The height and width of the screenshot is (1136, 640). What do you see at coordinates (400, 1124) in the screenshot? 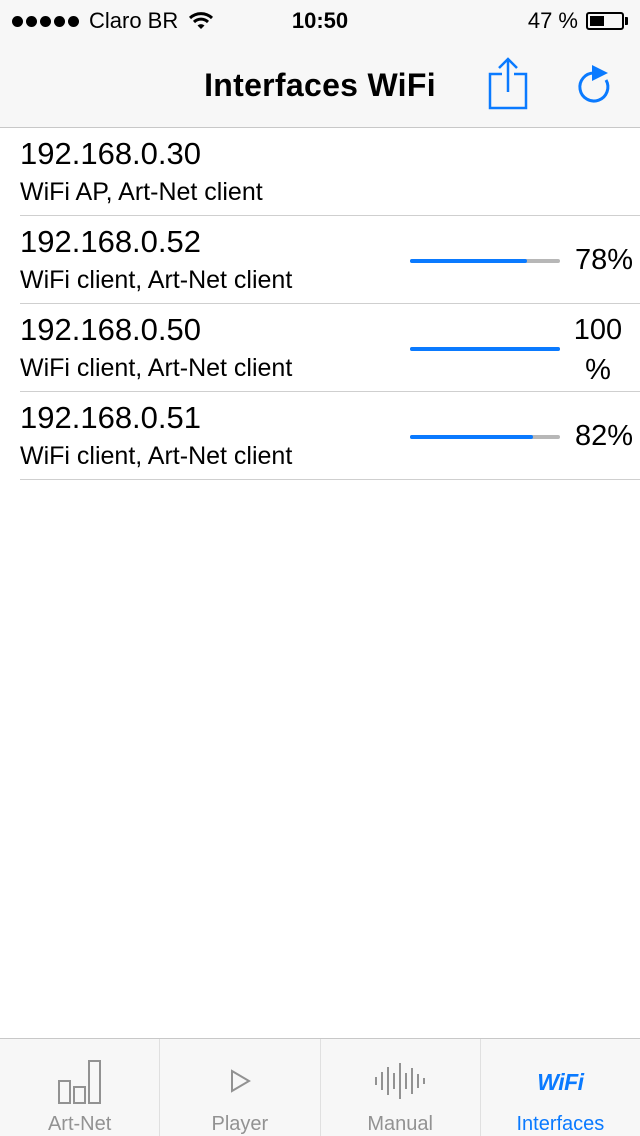
I see `tab-label: Manual` at bounding box center [400, 1124].